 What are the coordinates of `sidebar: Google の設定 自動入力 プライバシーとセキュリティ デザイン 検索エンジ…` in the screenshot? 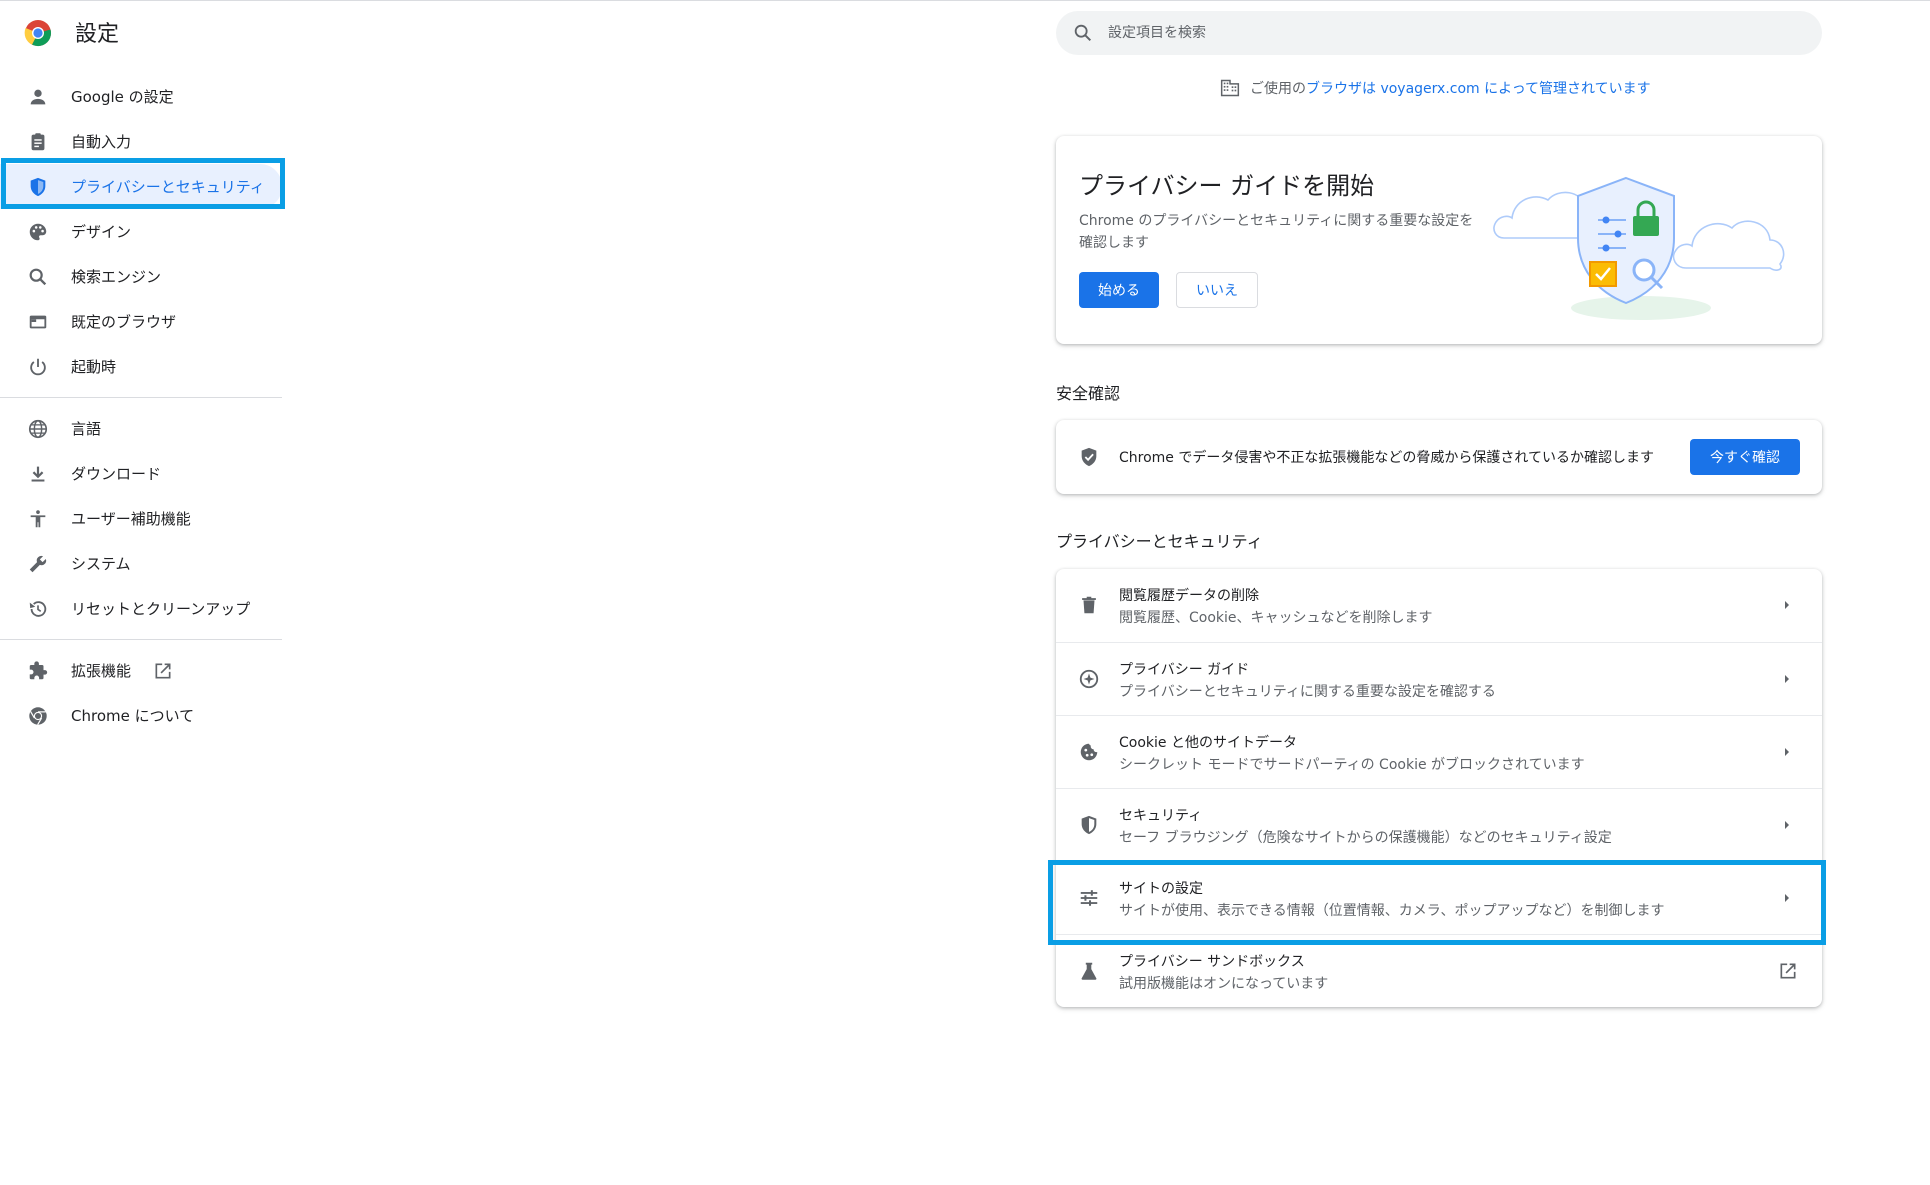 It's located at (141, 406).